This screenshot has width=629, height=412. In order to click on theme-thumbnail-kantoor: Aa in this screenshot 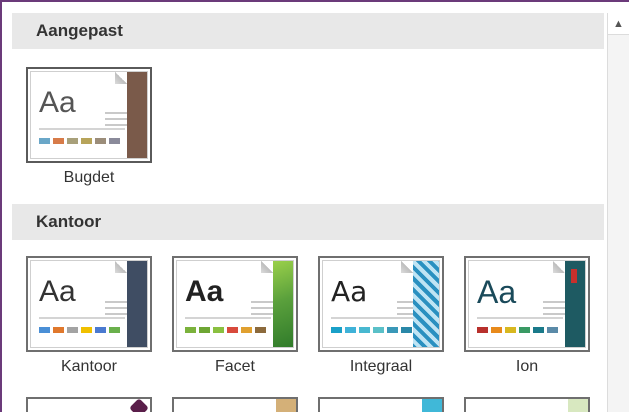, I will do `click(89, 304)`.